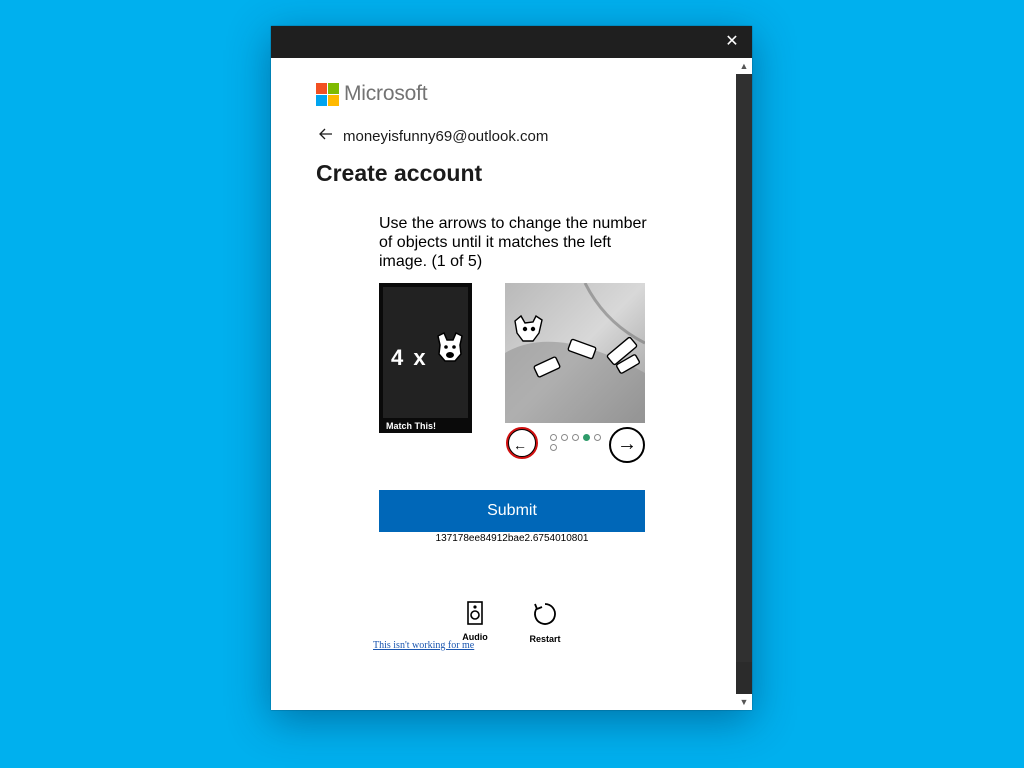  I want to click on arrow-left-circle-icon: ←, so click(520, 445).